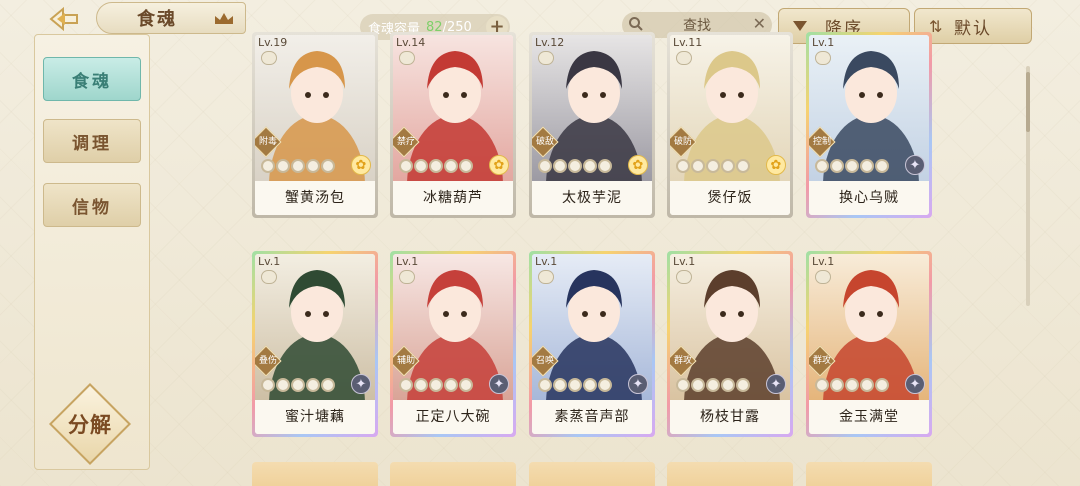 The image size is (1080, 486). What do you see at coordinates (869, 344) in the screenshot?
I see `food-soul-card: Lv.1 群攻 ✦ 金玉满堂` at bounding box center [869, 344].